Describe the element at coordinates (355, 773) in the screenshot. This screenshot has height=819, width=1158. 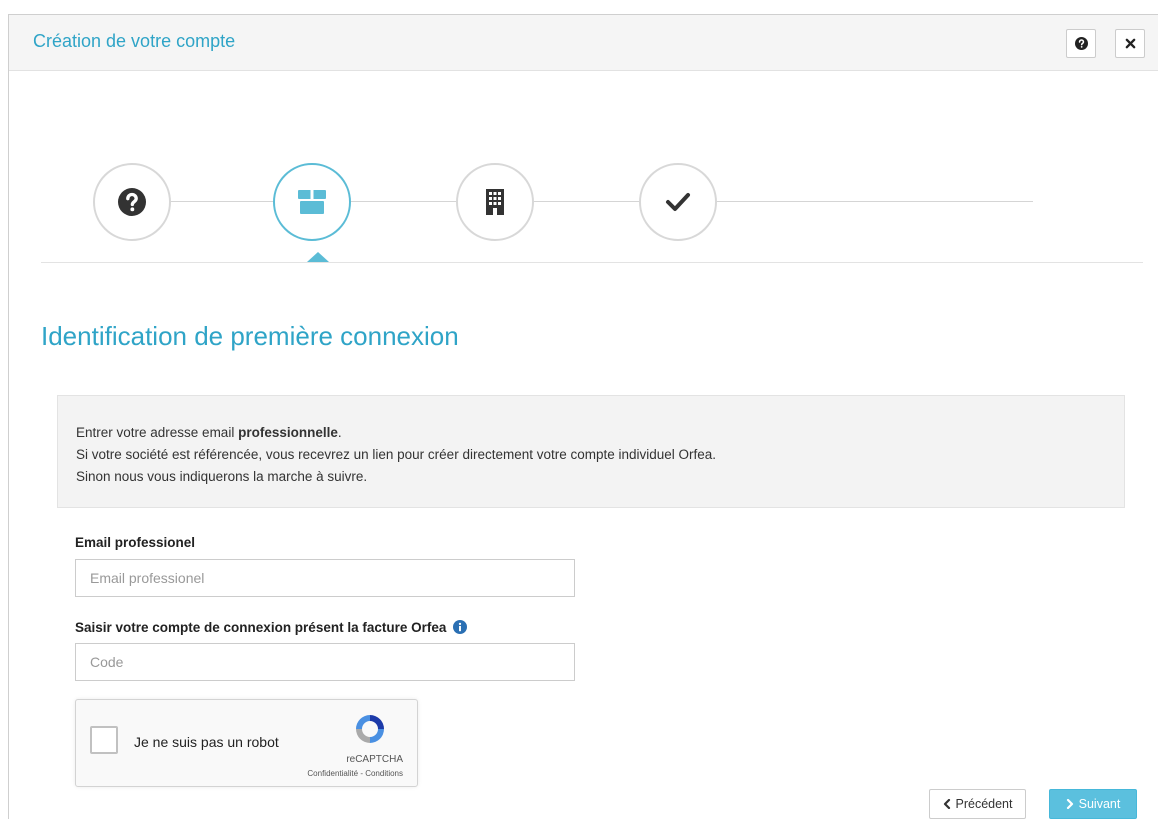
I see `recaptcha-links: Confidentialité - Conditions` at that location.